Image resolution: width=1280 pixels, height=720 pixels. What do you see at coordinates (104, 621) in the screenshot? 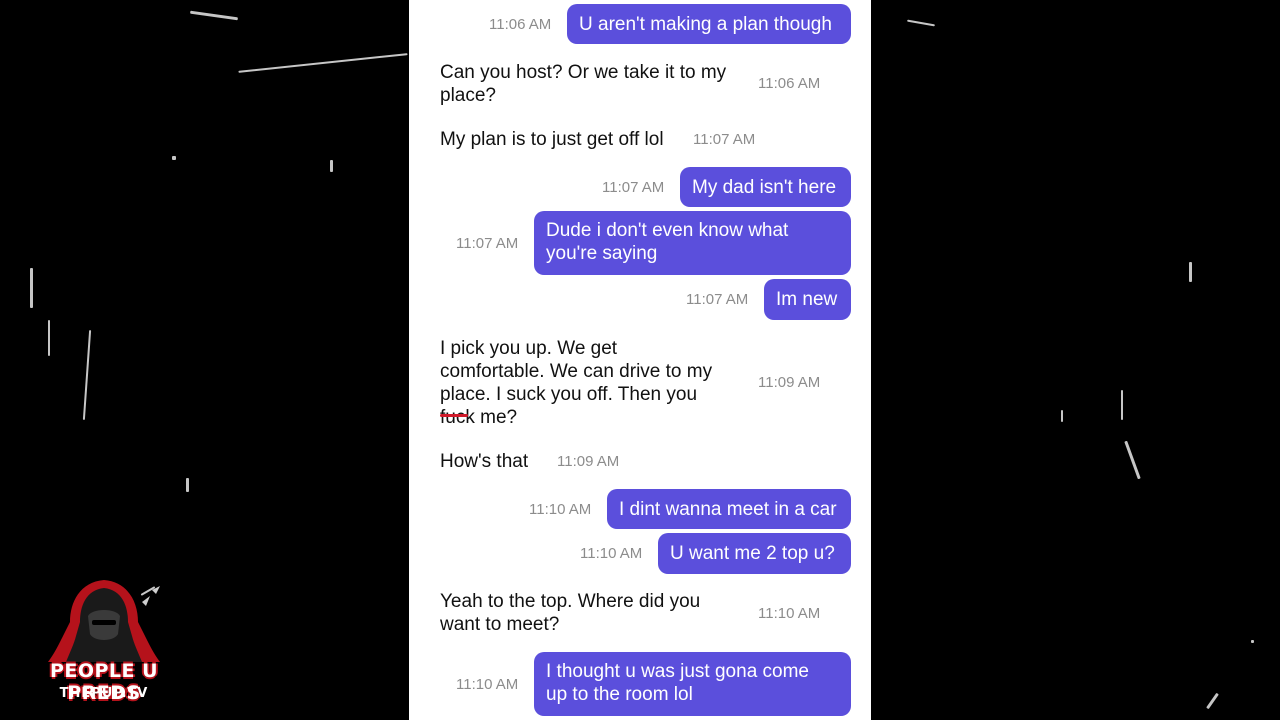
I see `hooded-figure-icon` at bounding box center [104, 621].